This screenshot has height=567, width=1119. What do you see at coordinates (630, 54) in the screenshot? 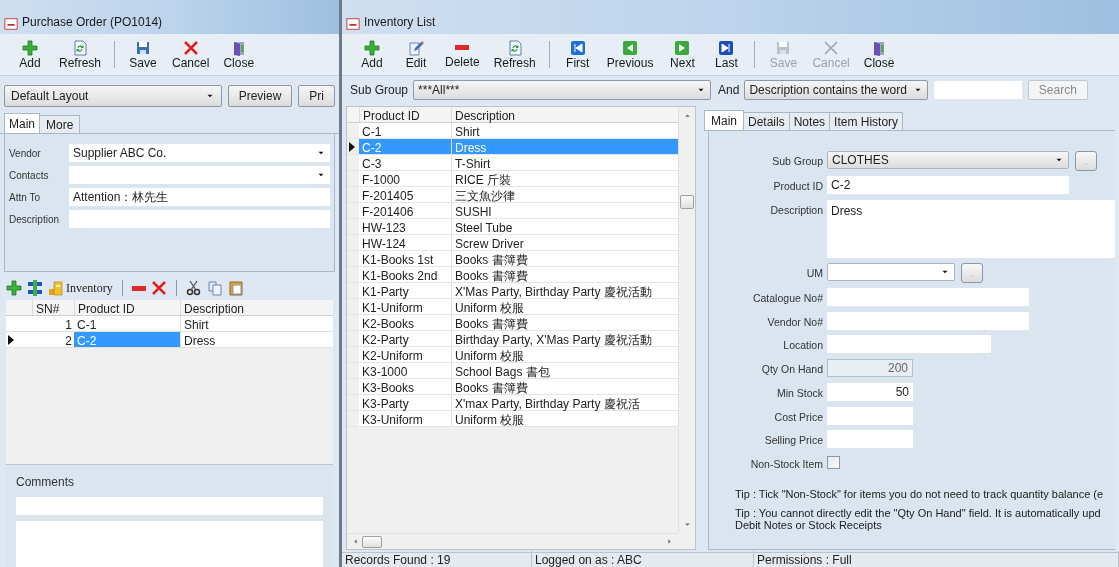
I see `previous-button: Previous` at bounding box center [630, 54].